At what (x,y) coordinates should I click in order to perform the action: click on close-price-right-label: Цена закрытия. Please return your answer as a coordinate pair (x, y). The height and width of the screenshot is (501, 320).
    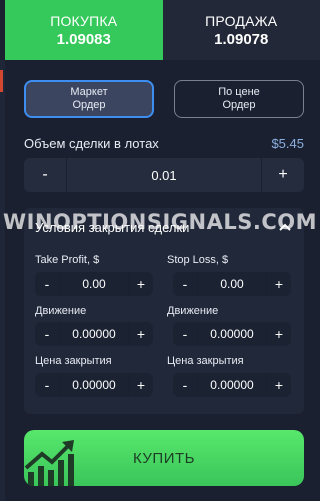
    Looking at the image, I should click on (205, 361).